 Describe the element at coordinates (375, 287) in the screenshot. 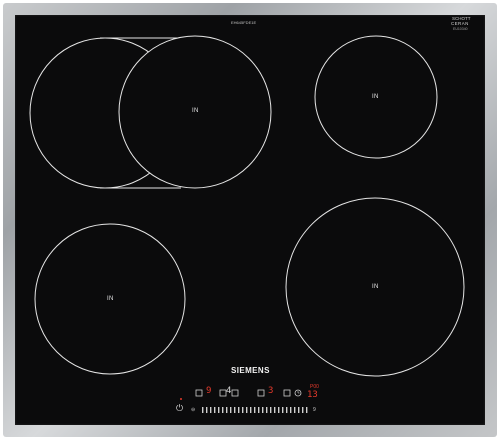

I see `zone-label-front-right: IN` at that location.